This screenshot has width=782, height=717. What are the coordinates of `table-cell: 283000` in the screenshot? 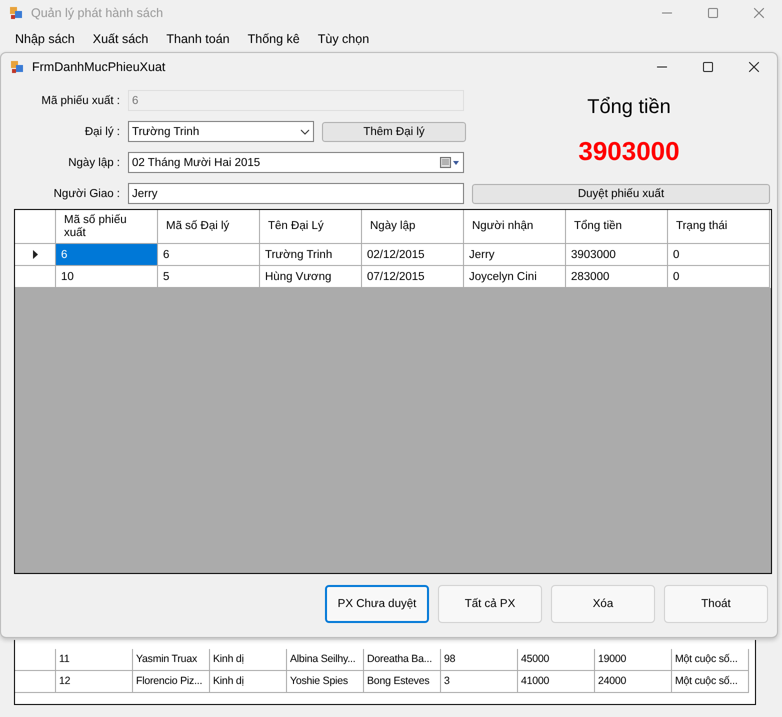 It's located at (617, 277).